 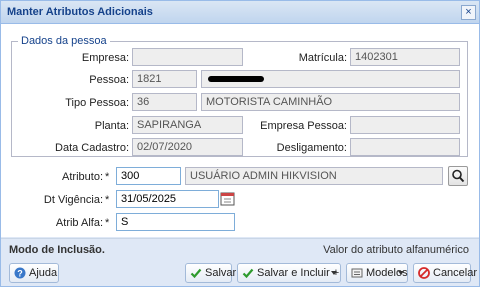 I want to click on search-button, so click(x=458, y=176).